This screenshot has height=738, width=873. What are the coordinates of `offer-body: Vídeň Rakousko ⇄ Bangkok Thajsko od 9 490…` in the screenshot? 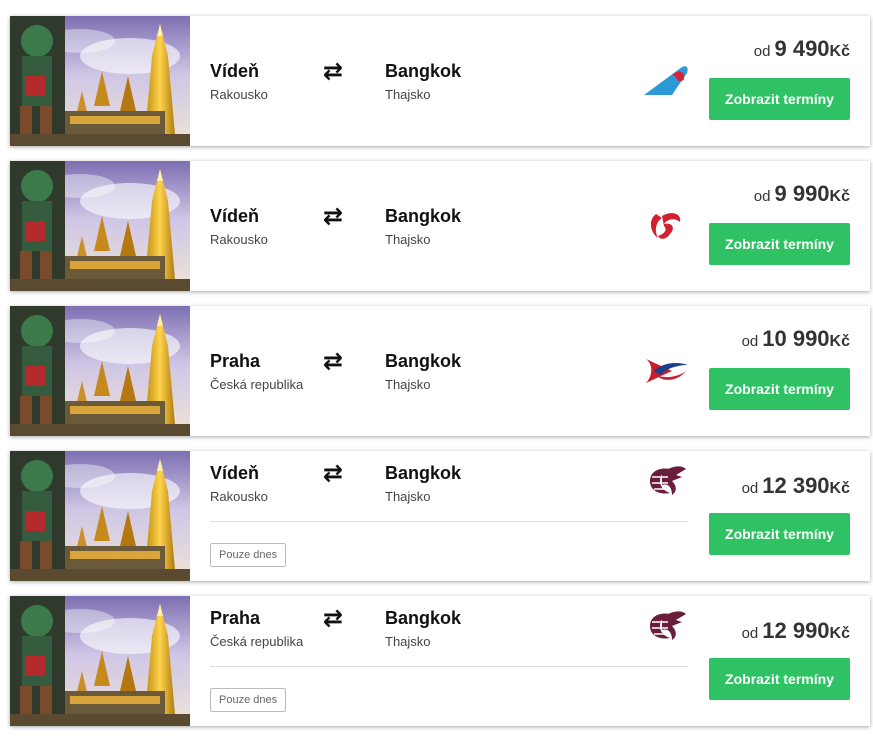 It's located at (530, 81).